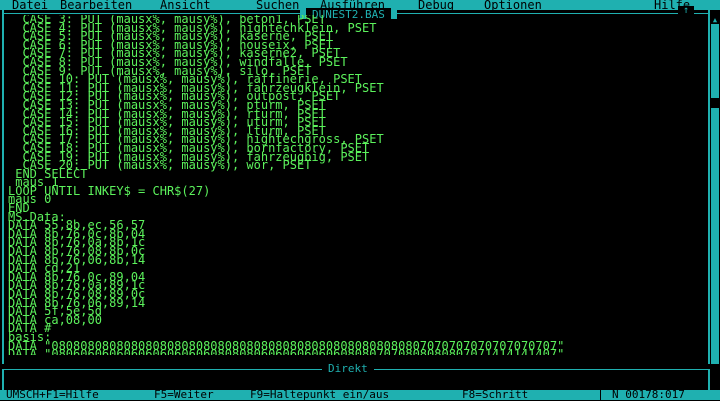 Image resolution: width=720 pixels, height=401 pixels. I want to click on vertical-scrollbar: ▲ ▼, so click(715, 196).